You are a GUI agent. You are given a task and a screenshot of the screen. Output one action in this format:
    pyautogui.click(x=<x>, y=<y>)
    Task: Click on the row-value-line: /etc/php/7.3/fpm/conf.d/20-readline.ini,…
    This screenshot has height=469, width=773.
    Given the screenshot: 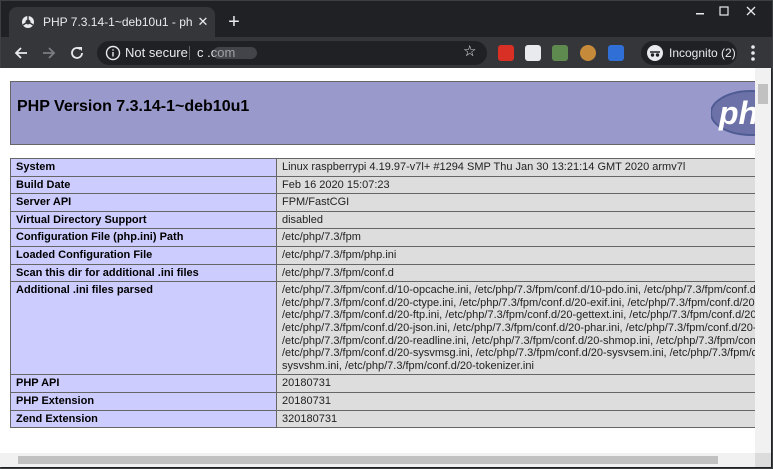 What is the action you would take?
    pyautogui.click(x=518, y=340)
    